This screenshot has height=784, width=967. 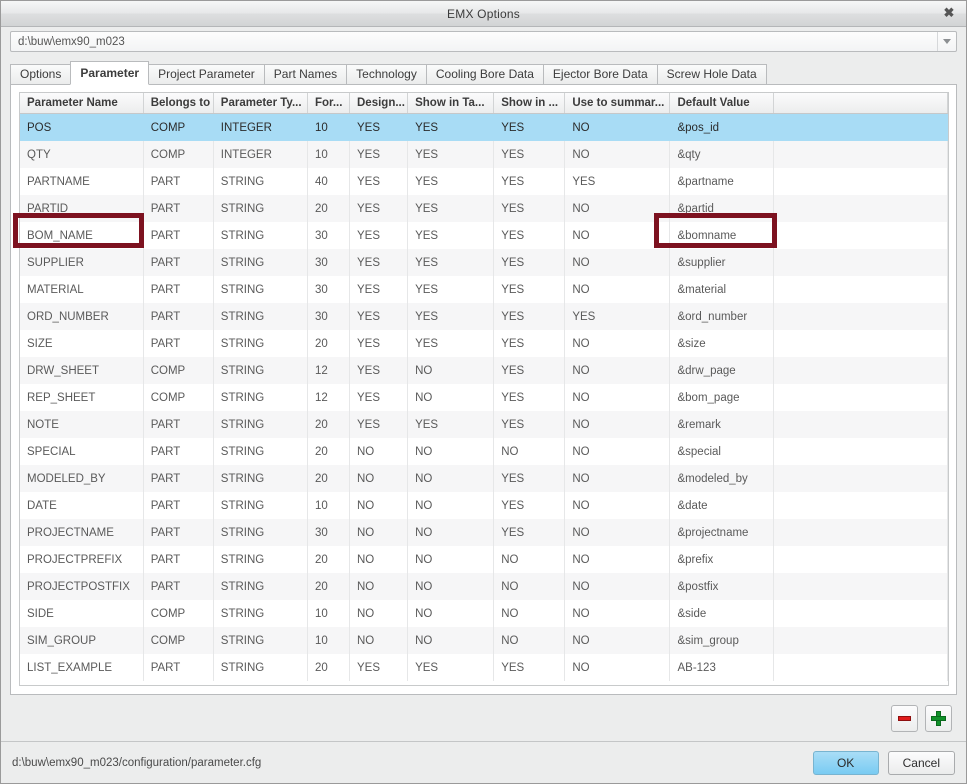 I want to click on table-row: REP_SHEET COMP STRING 12 YES NO YES NO &bom_page, so click(x=484, y=397).